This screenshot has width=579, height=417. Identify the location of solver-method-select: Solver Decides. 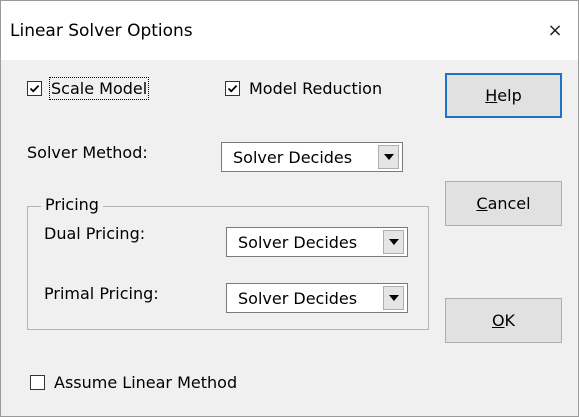
(312, 157).